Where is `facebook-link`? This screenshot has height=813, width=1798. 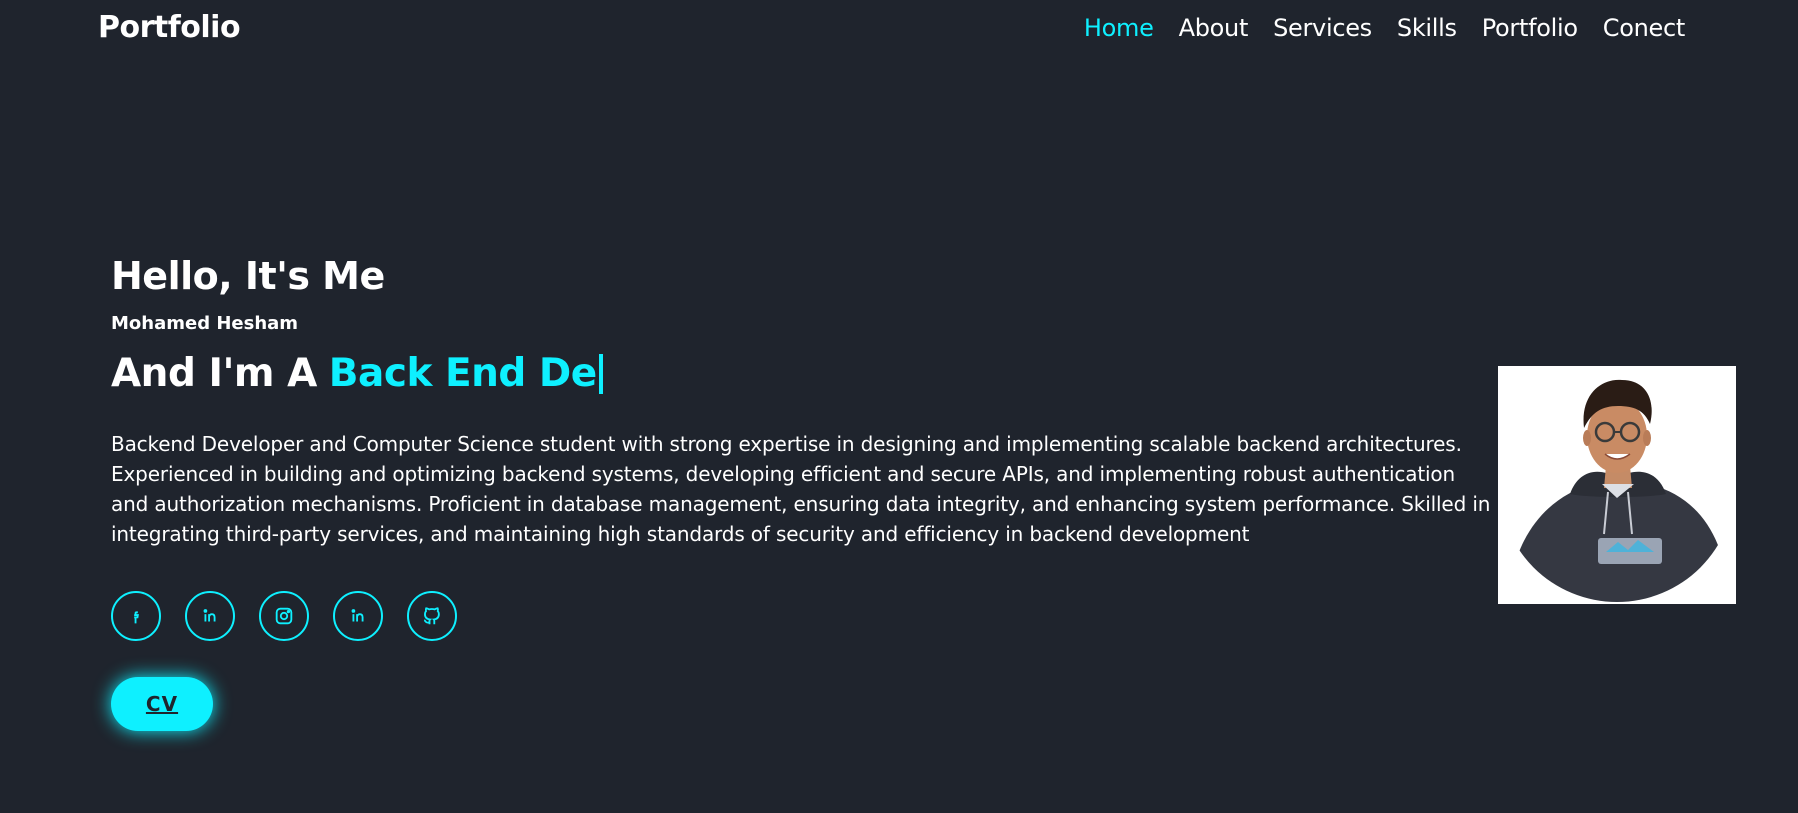 facebook-link is located at coordinates (136, 616).